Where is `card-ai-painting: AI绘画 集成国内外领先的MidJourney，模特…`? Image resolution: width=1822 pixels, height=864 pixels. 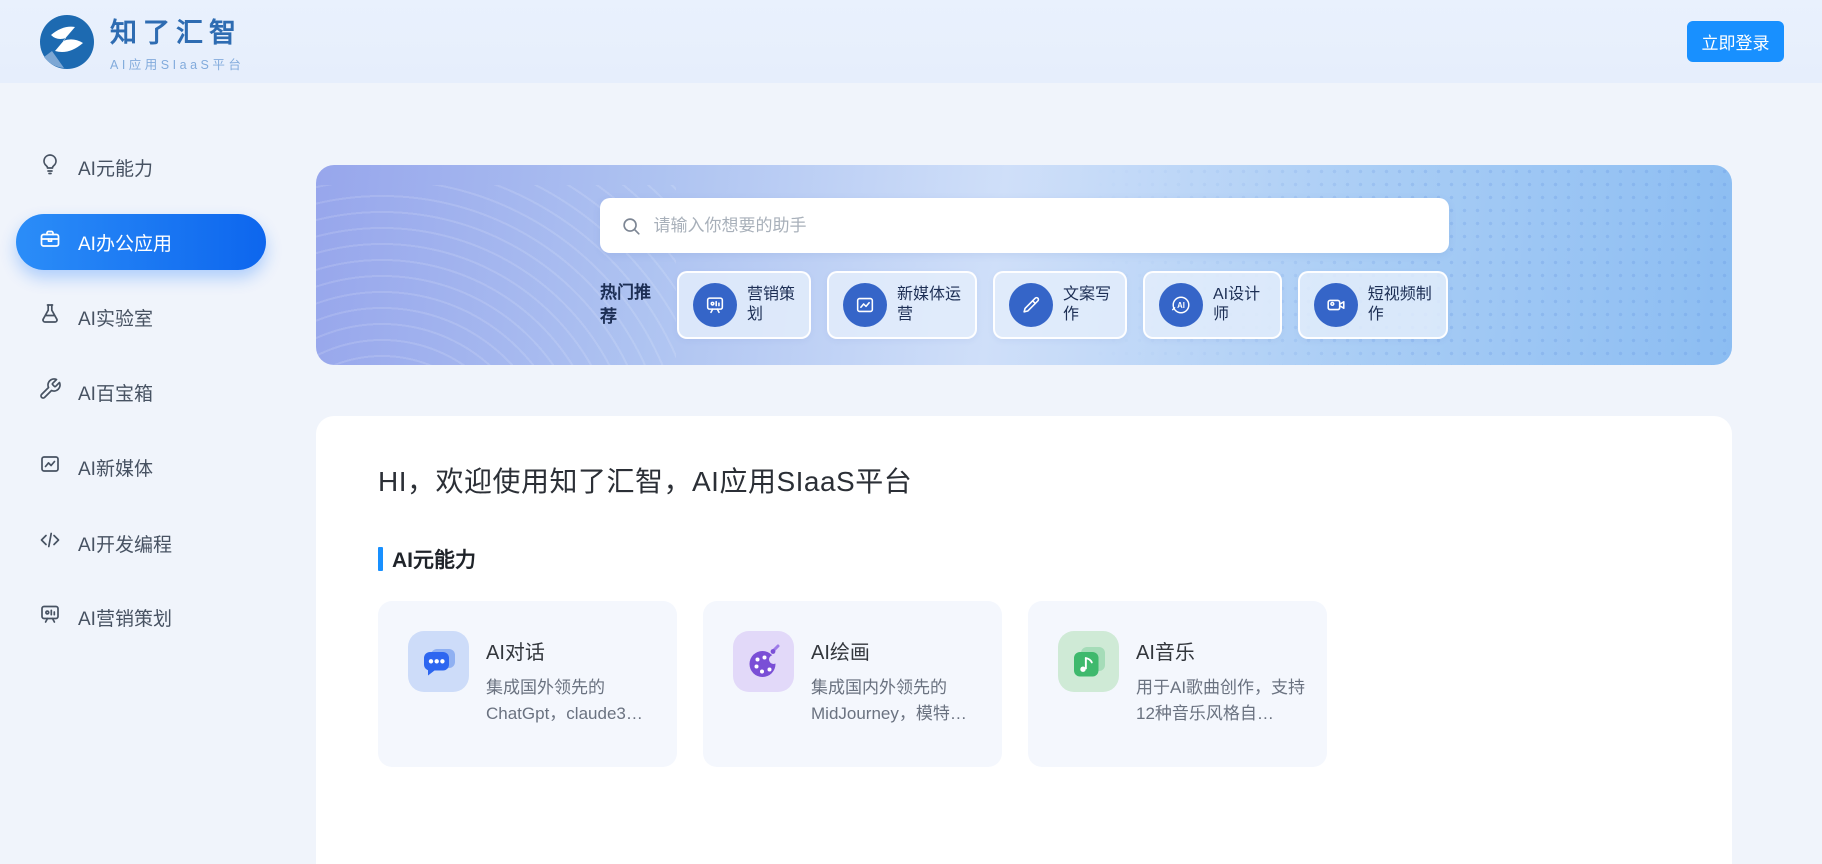
card-ai-painting: AI绘画 集成国内外领先的MidJourney，模特… is located at coordinates (852, 684).